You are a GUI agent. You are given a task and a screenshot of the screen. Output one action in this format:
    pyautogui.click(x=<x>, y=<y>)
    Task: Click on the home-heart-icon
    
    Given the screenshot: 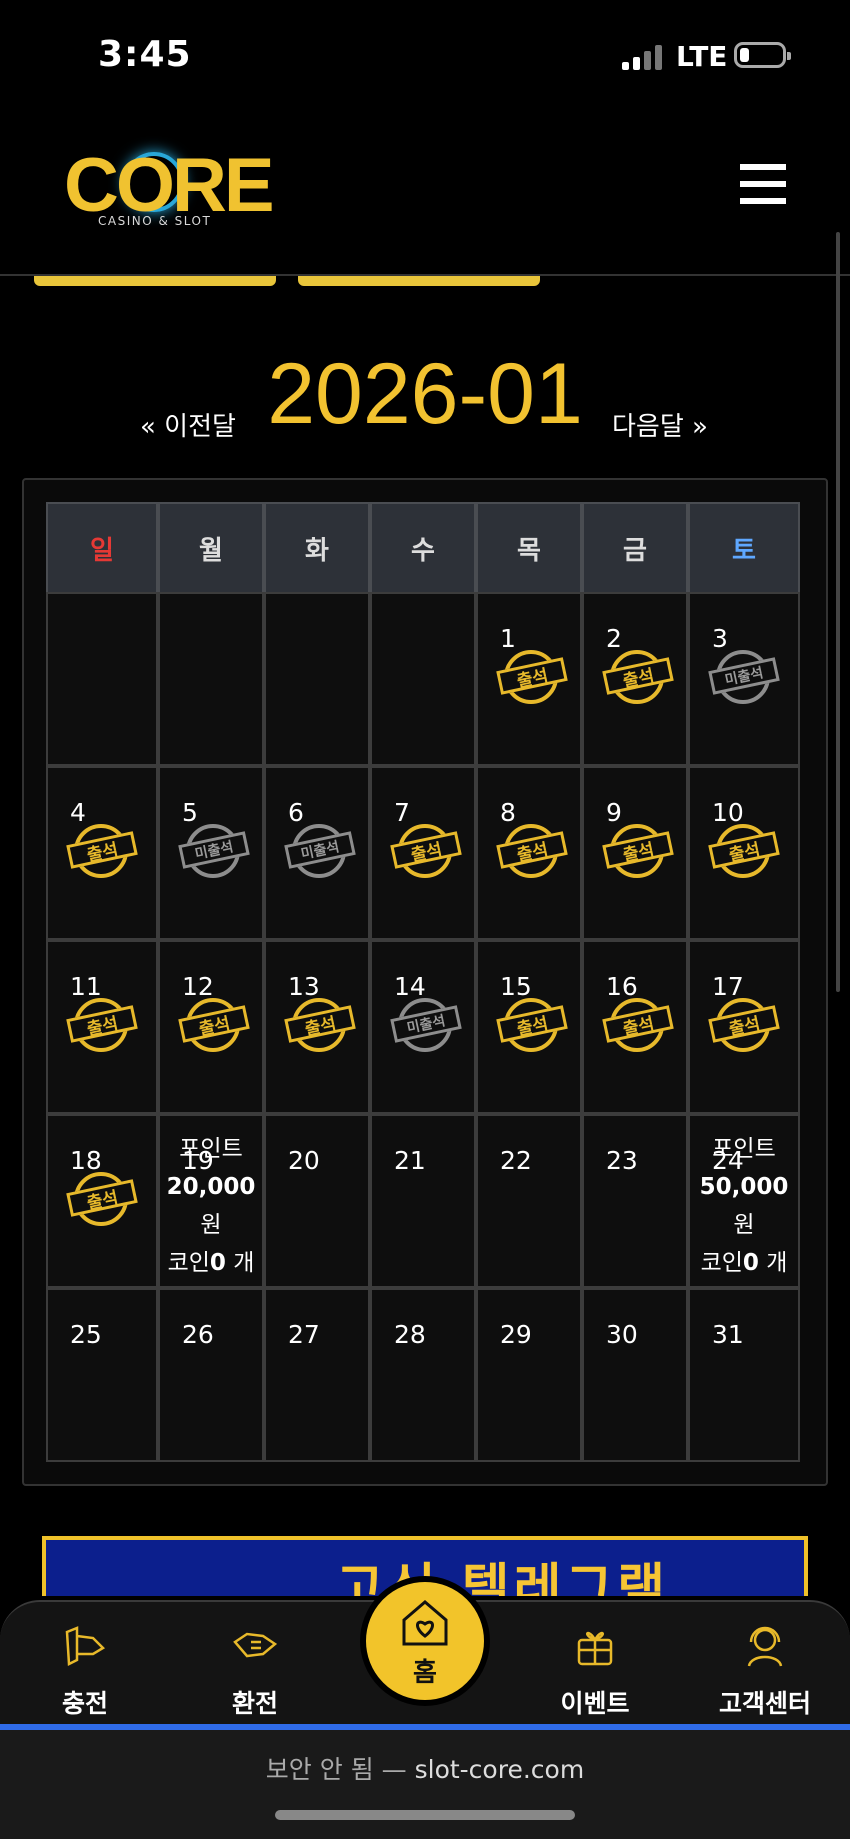 What is the action you would take?
    pyautogui.click(x=425, y=1623)
    